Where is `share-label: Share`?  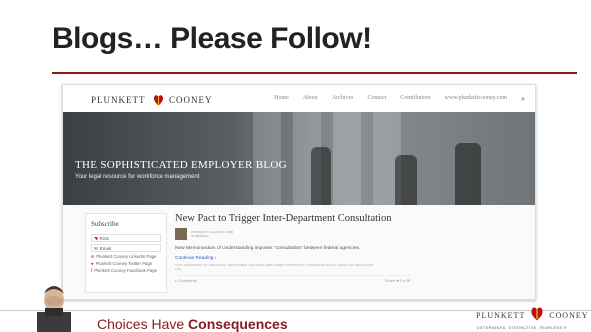
share-label: Share is located at coordinates (390, 280).